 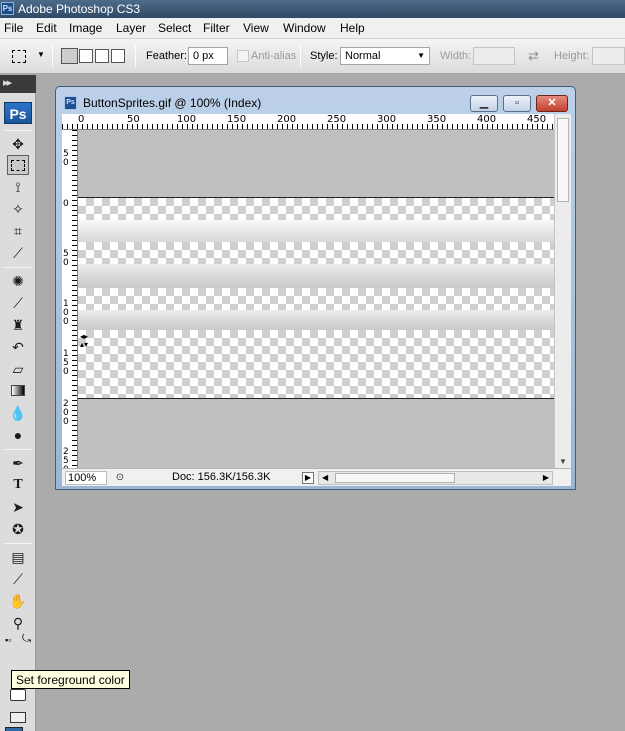 I want to click on scroll-right-icon: ▶, so click(x=546, y=477).